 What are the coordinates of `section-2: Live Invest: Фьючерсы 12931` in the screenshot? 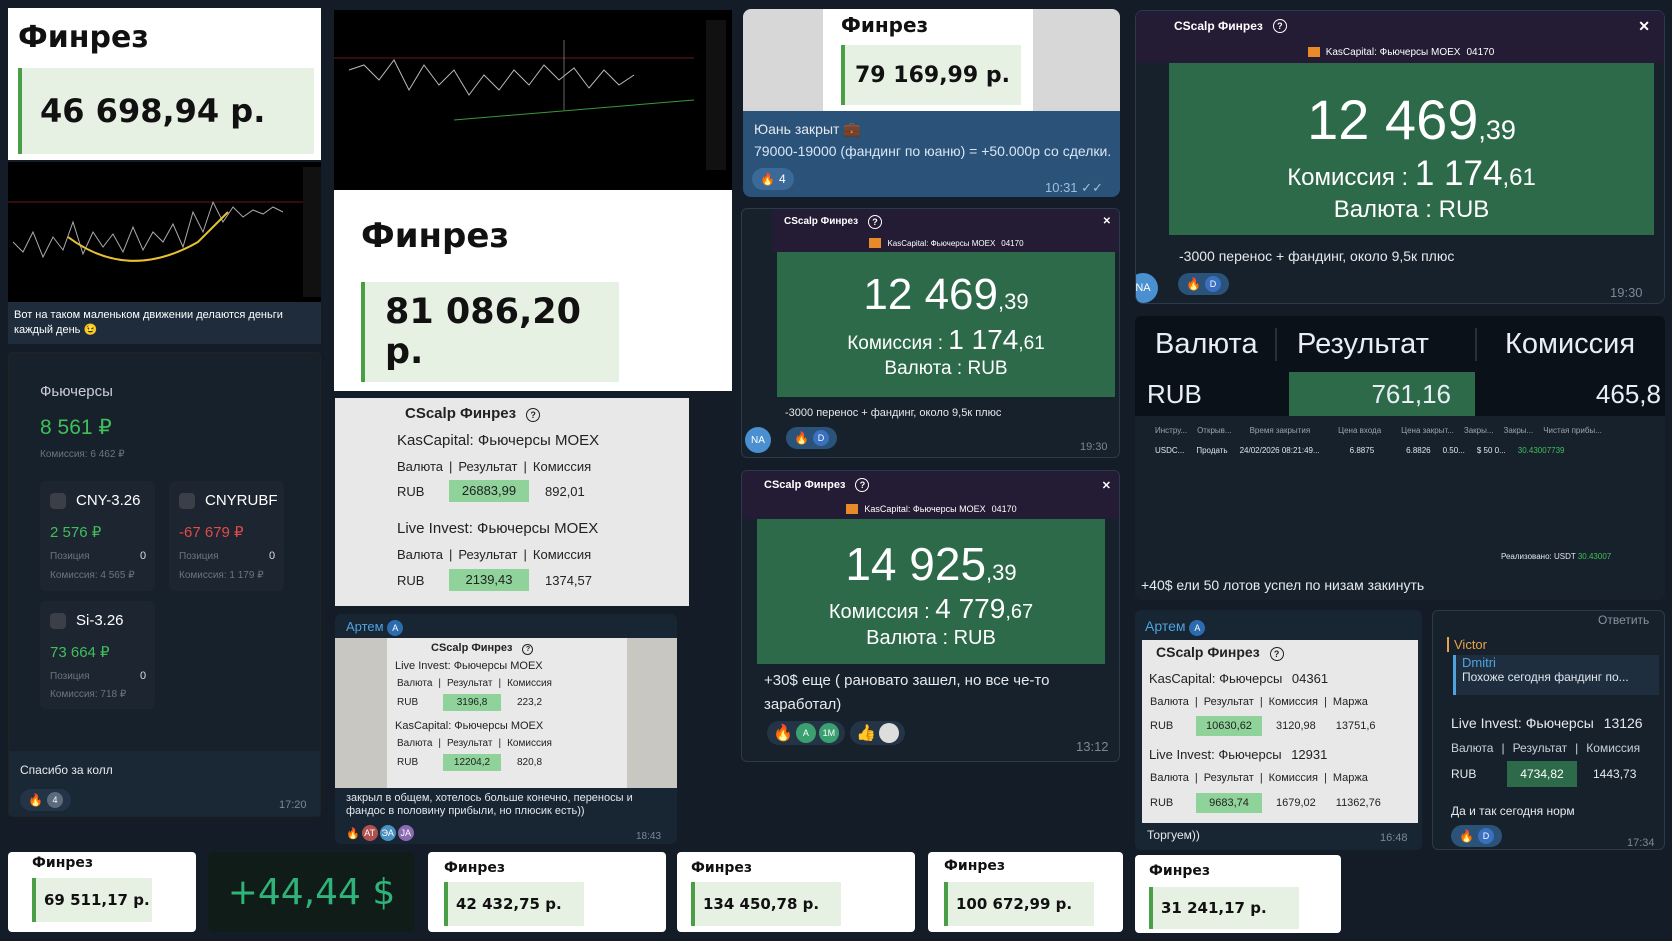 It's located at (1238, 754).